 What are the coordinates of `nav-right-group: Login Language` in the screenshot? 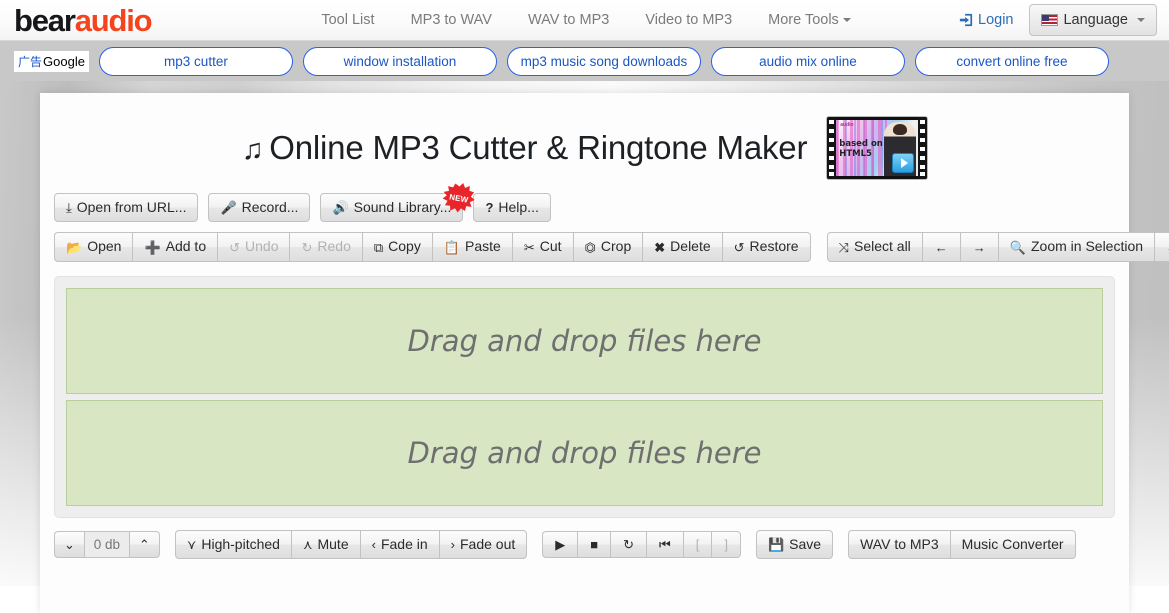 It's located at (1064, 20).